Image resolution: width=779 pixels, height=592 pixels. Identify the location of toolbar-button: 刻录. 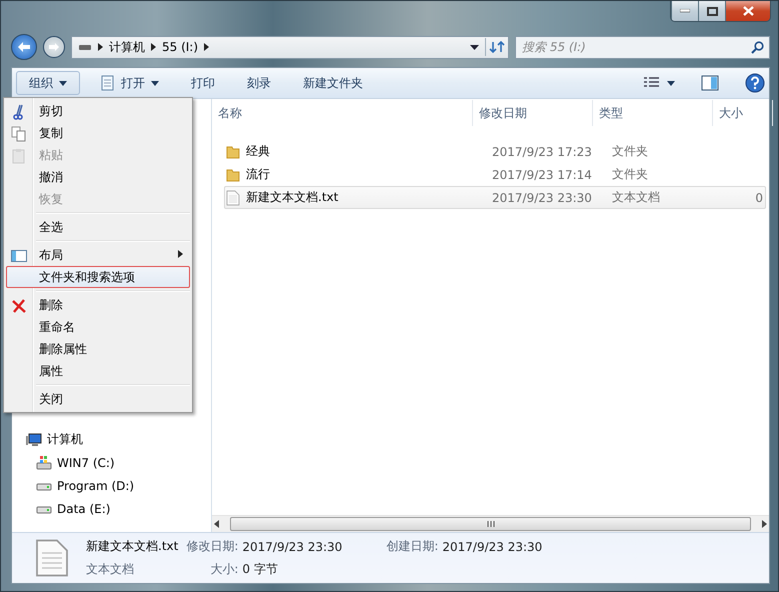
(259, 83).